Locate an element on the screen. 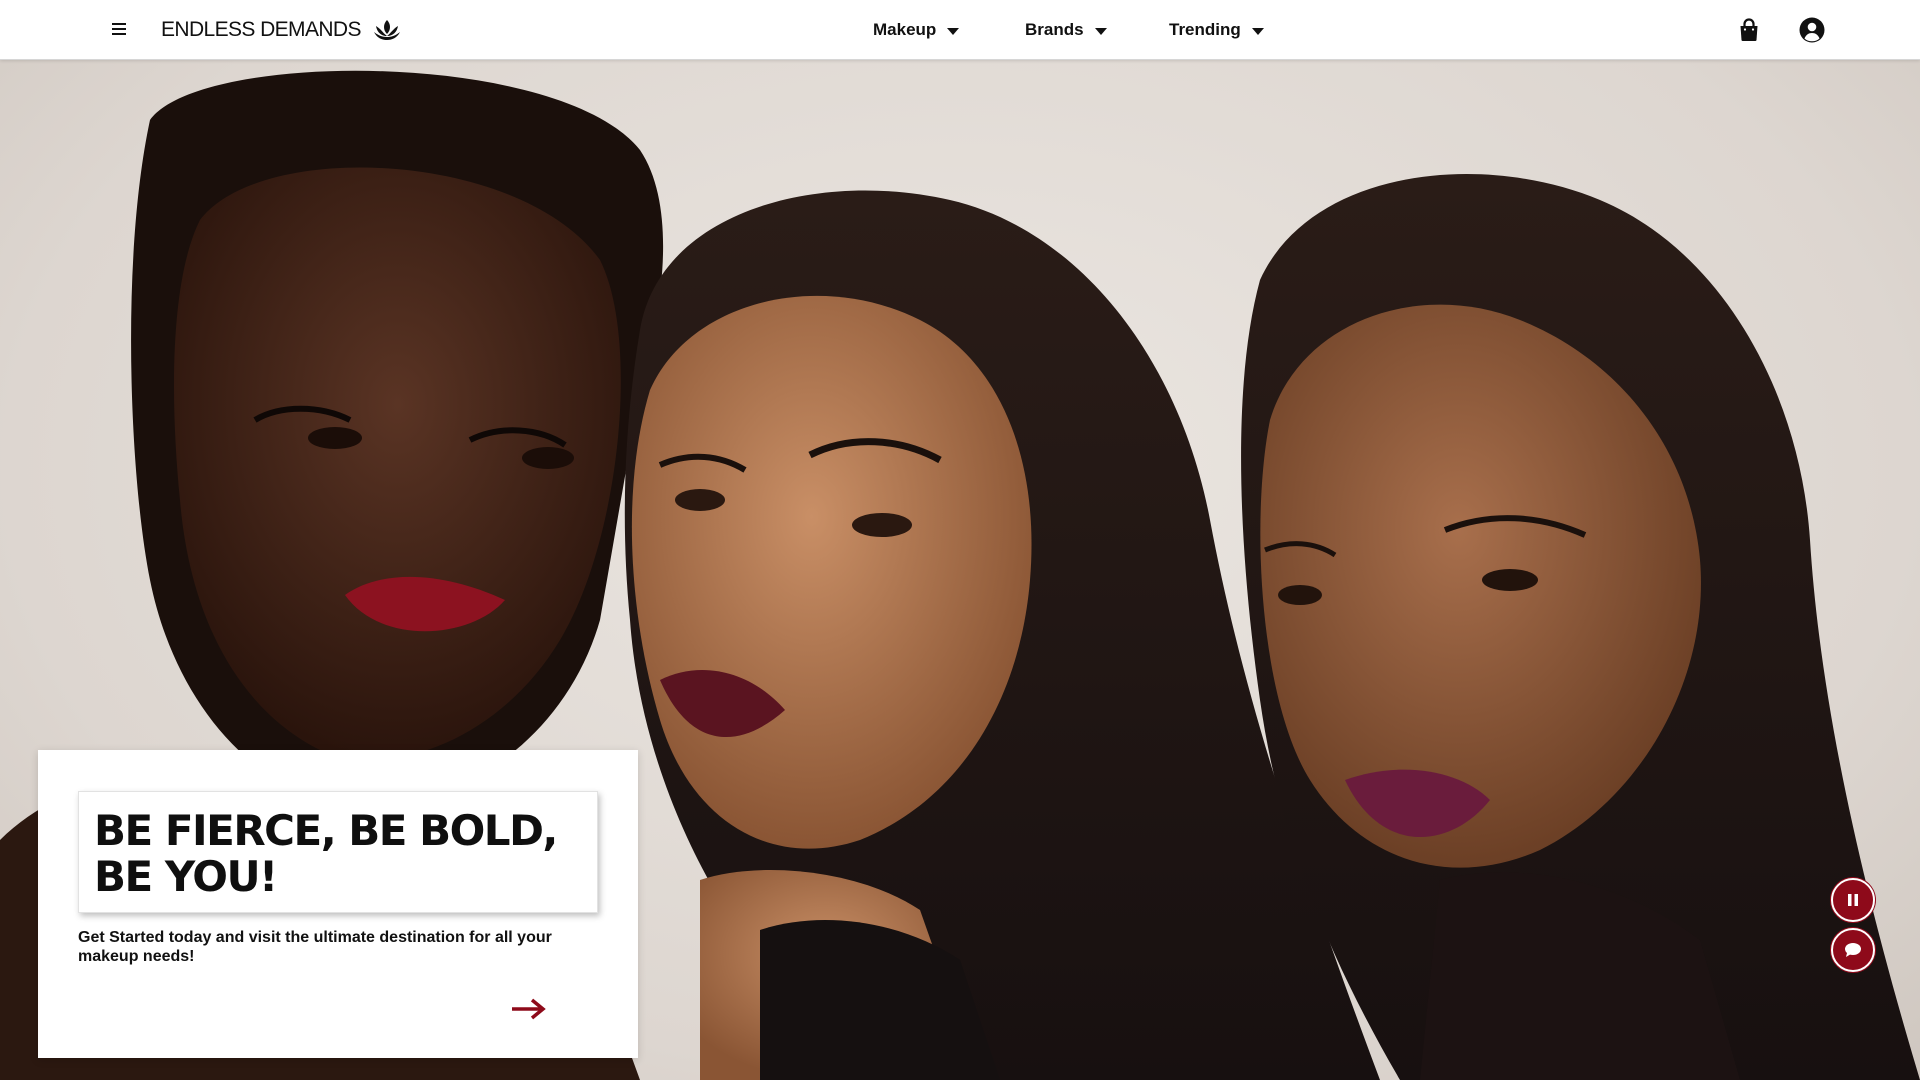  nav-trending-label: Trending is located at coordinates (1205, 29).